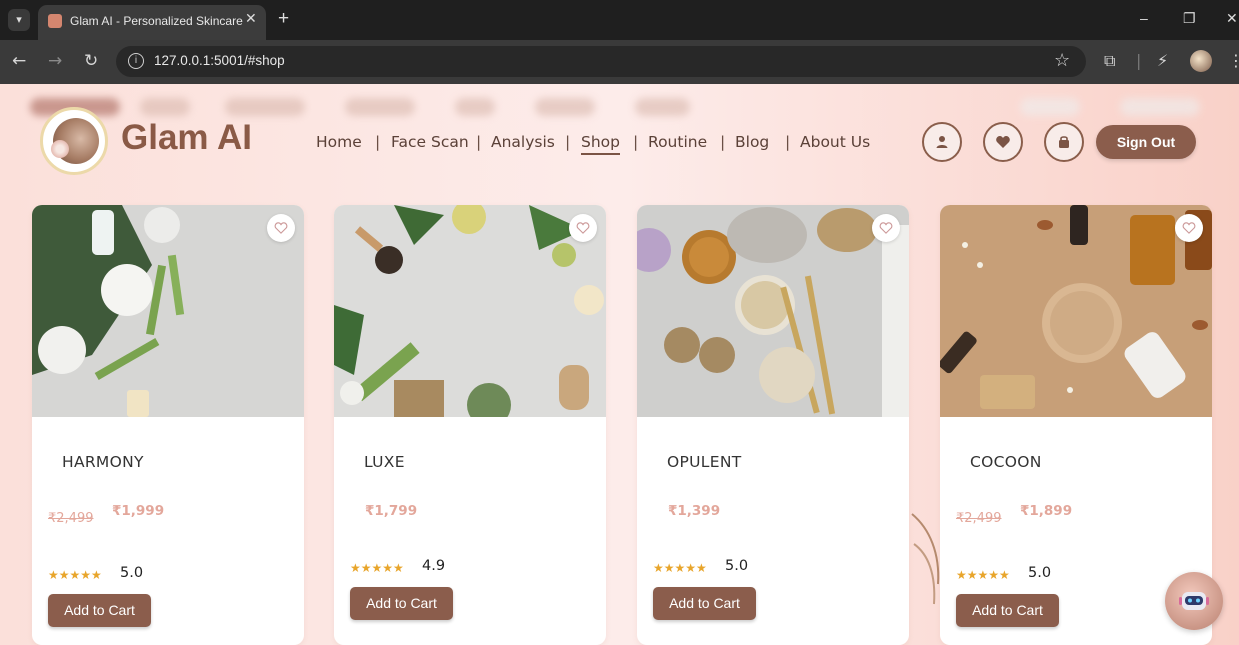 The height and width of the screenshot is (645, 1239). I want to click on url-text: 127.0.0.1:5001/#shop, so click(219, 60).